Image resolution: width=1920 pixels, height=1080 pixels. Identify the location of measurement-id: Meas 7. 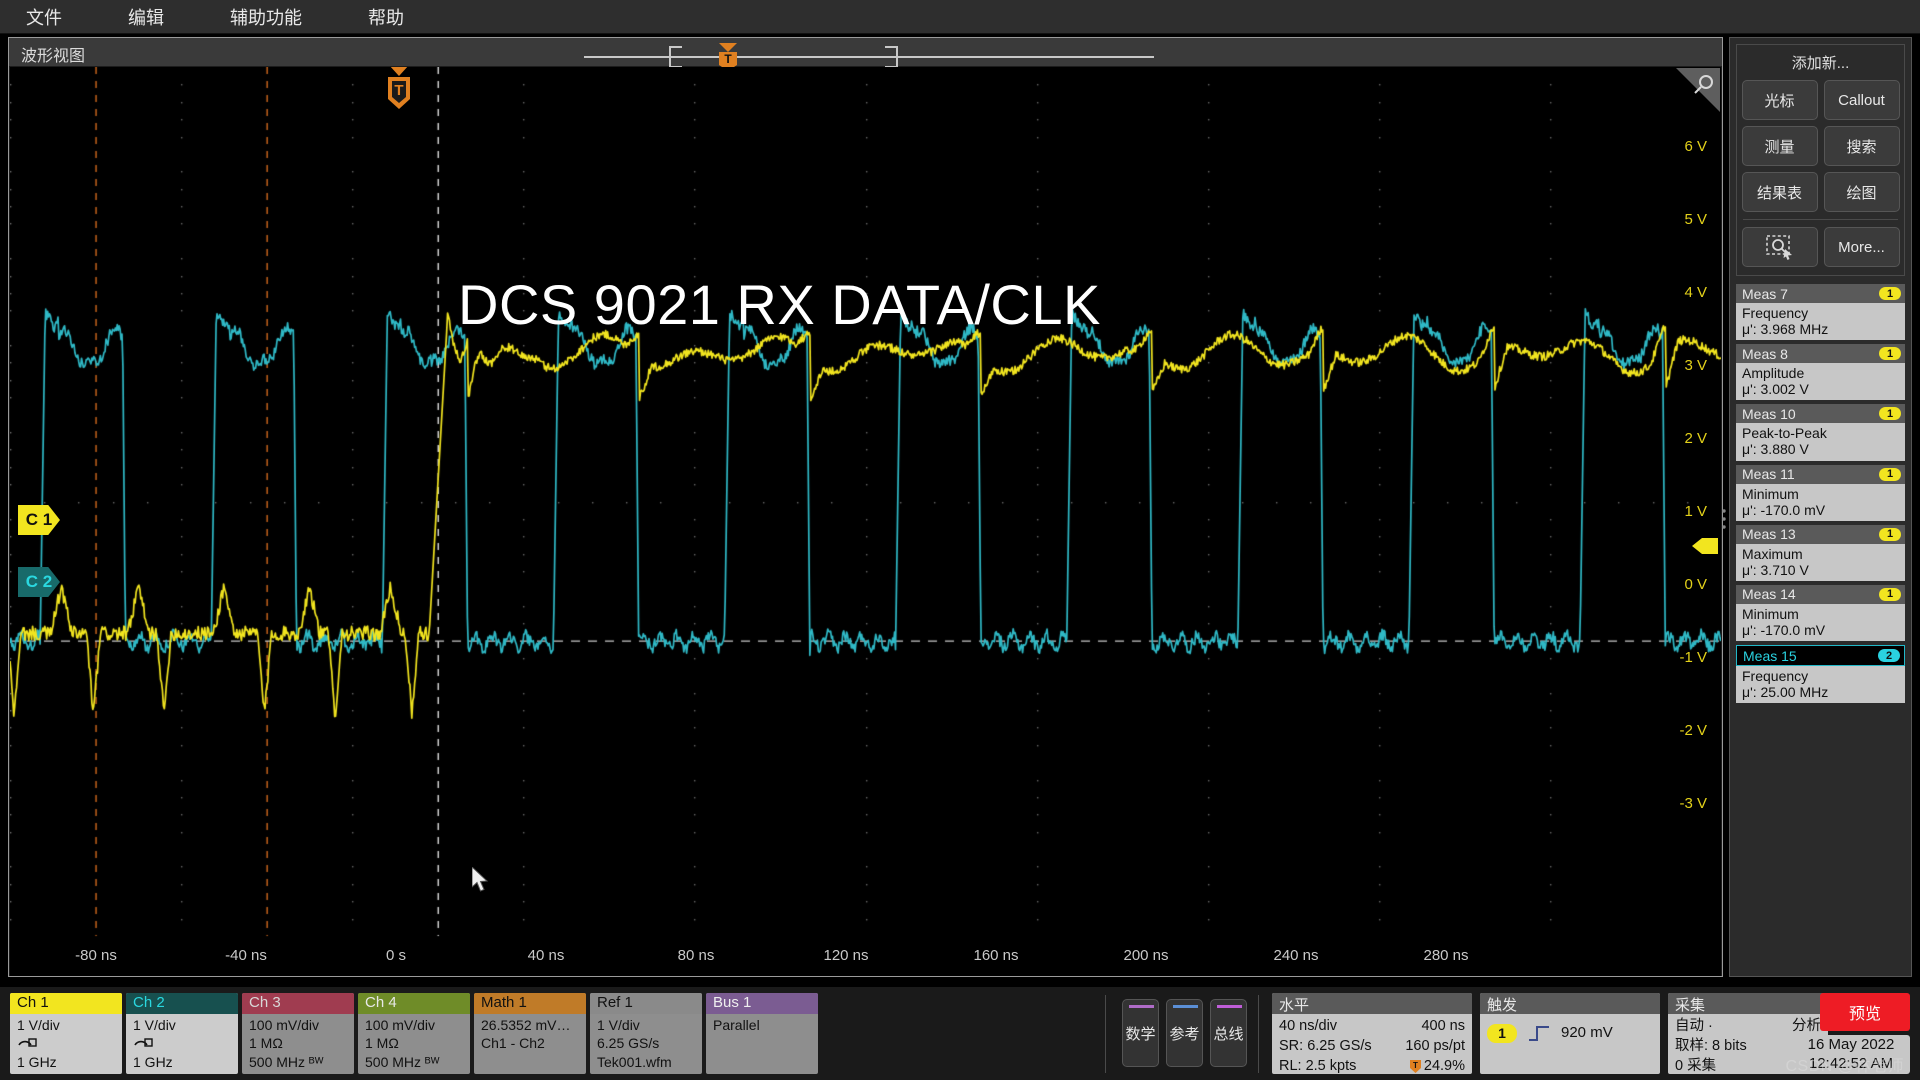
(1765, 293).